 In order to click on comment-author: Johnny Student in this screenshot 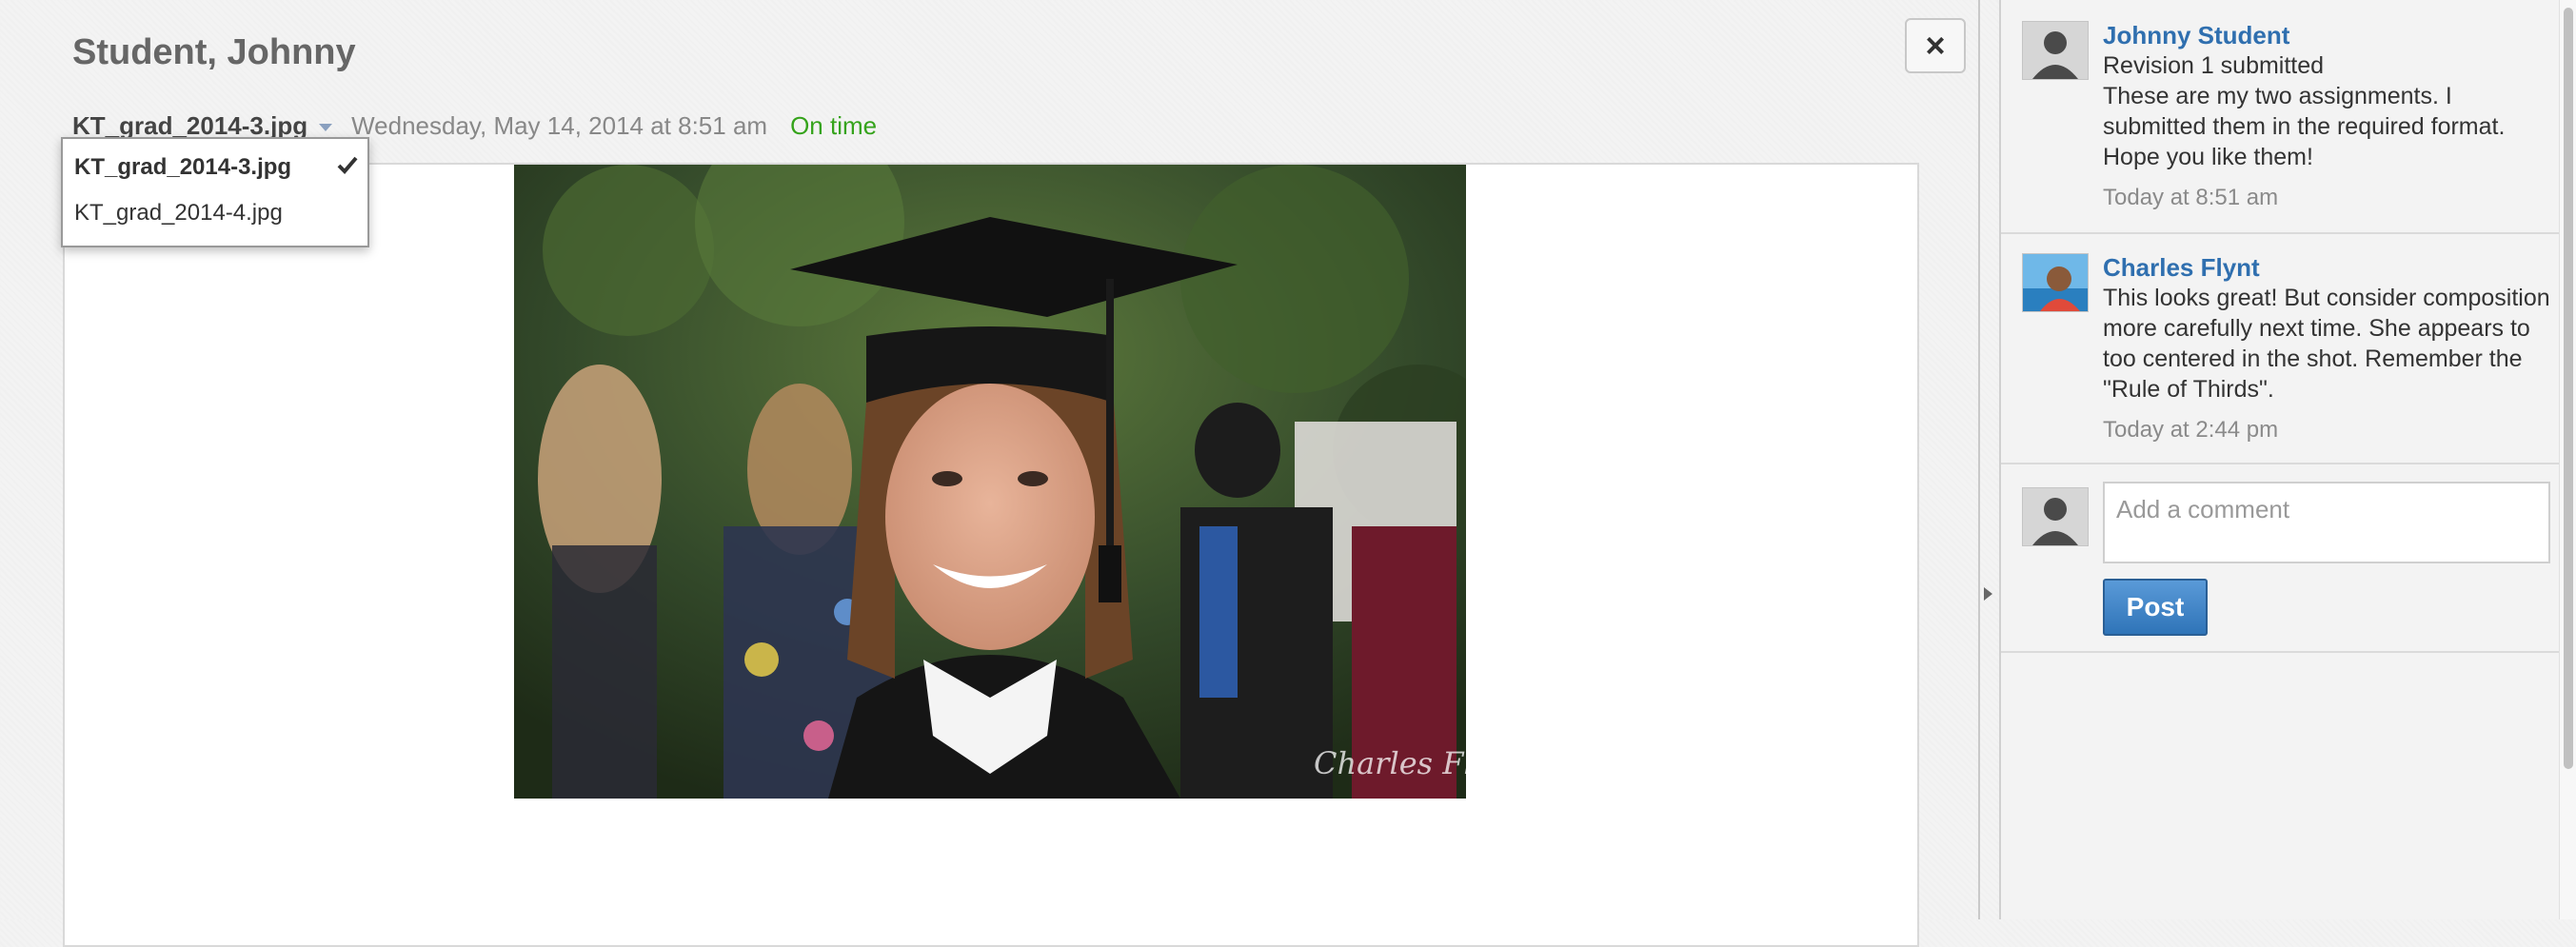, I will do `click(2196, 35)`.